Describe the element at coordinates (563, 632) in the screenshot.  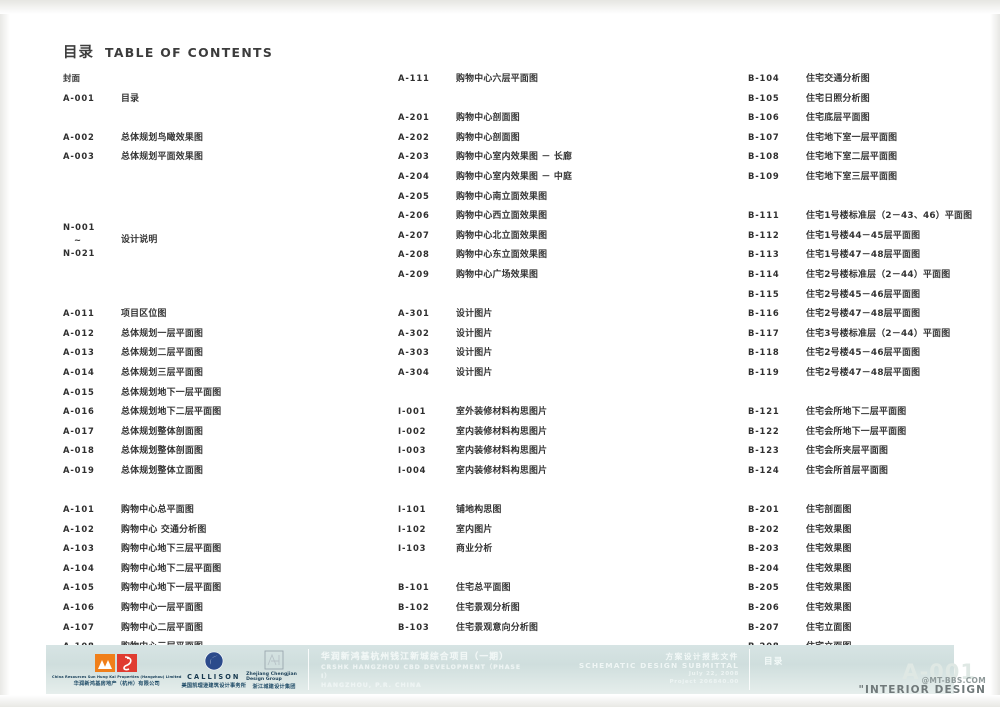
I see `toc-entry: B-103 住宅景观意向分析图` at that location.